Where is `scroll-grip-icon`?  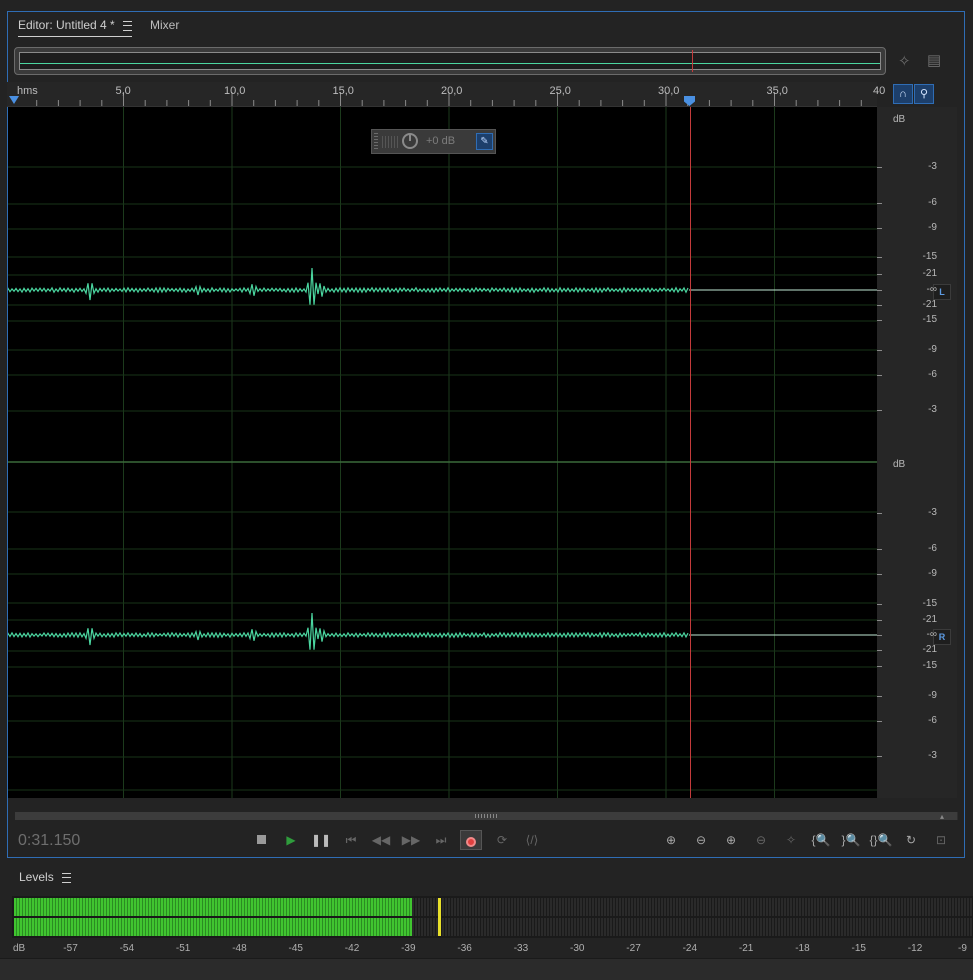 scroll-grip-icon is located at coordinates (487, 816).